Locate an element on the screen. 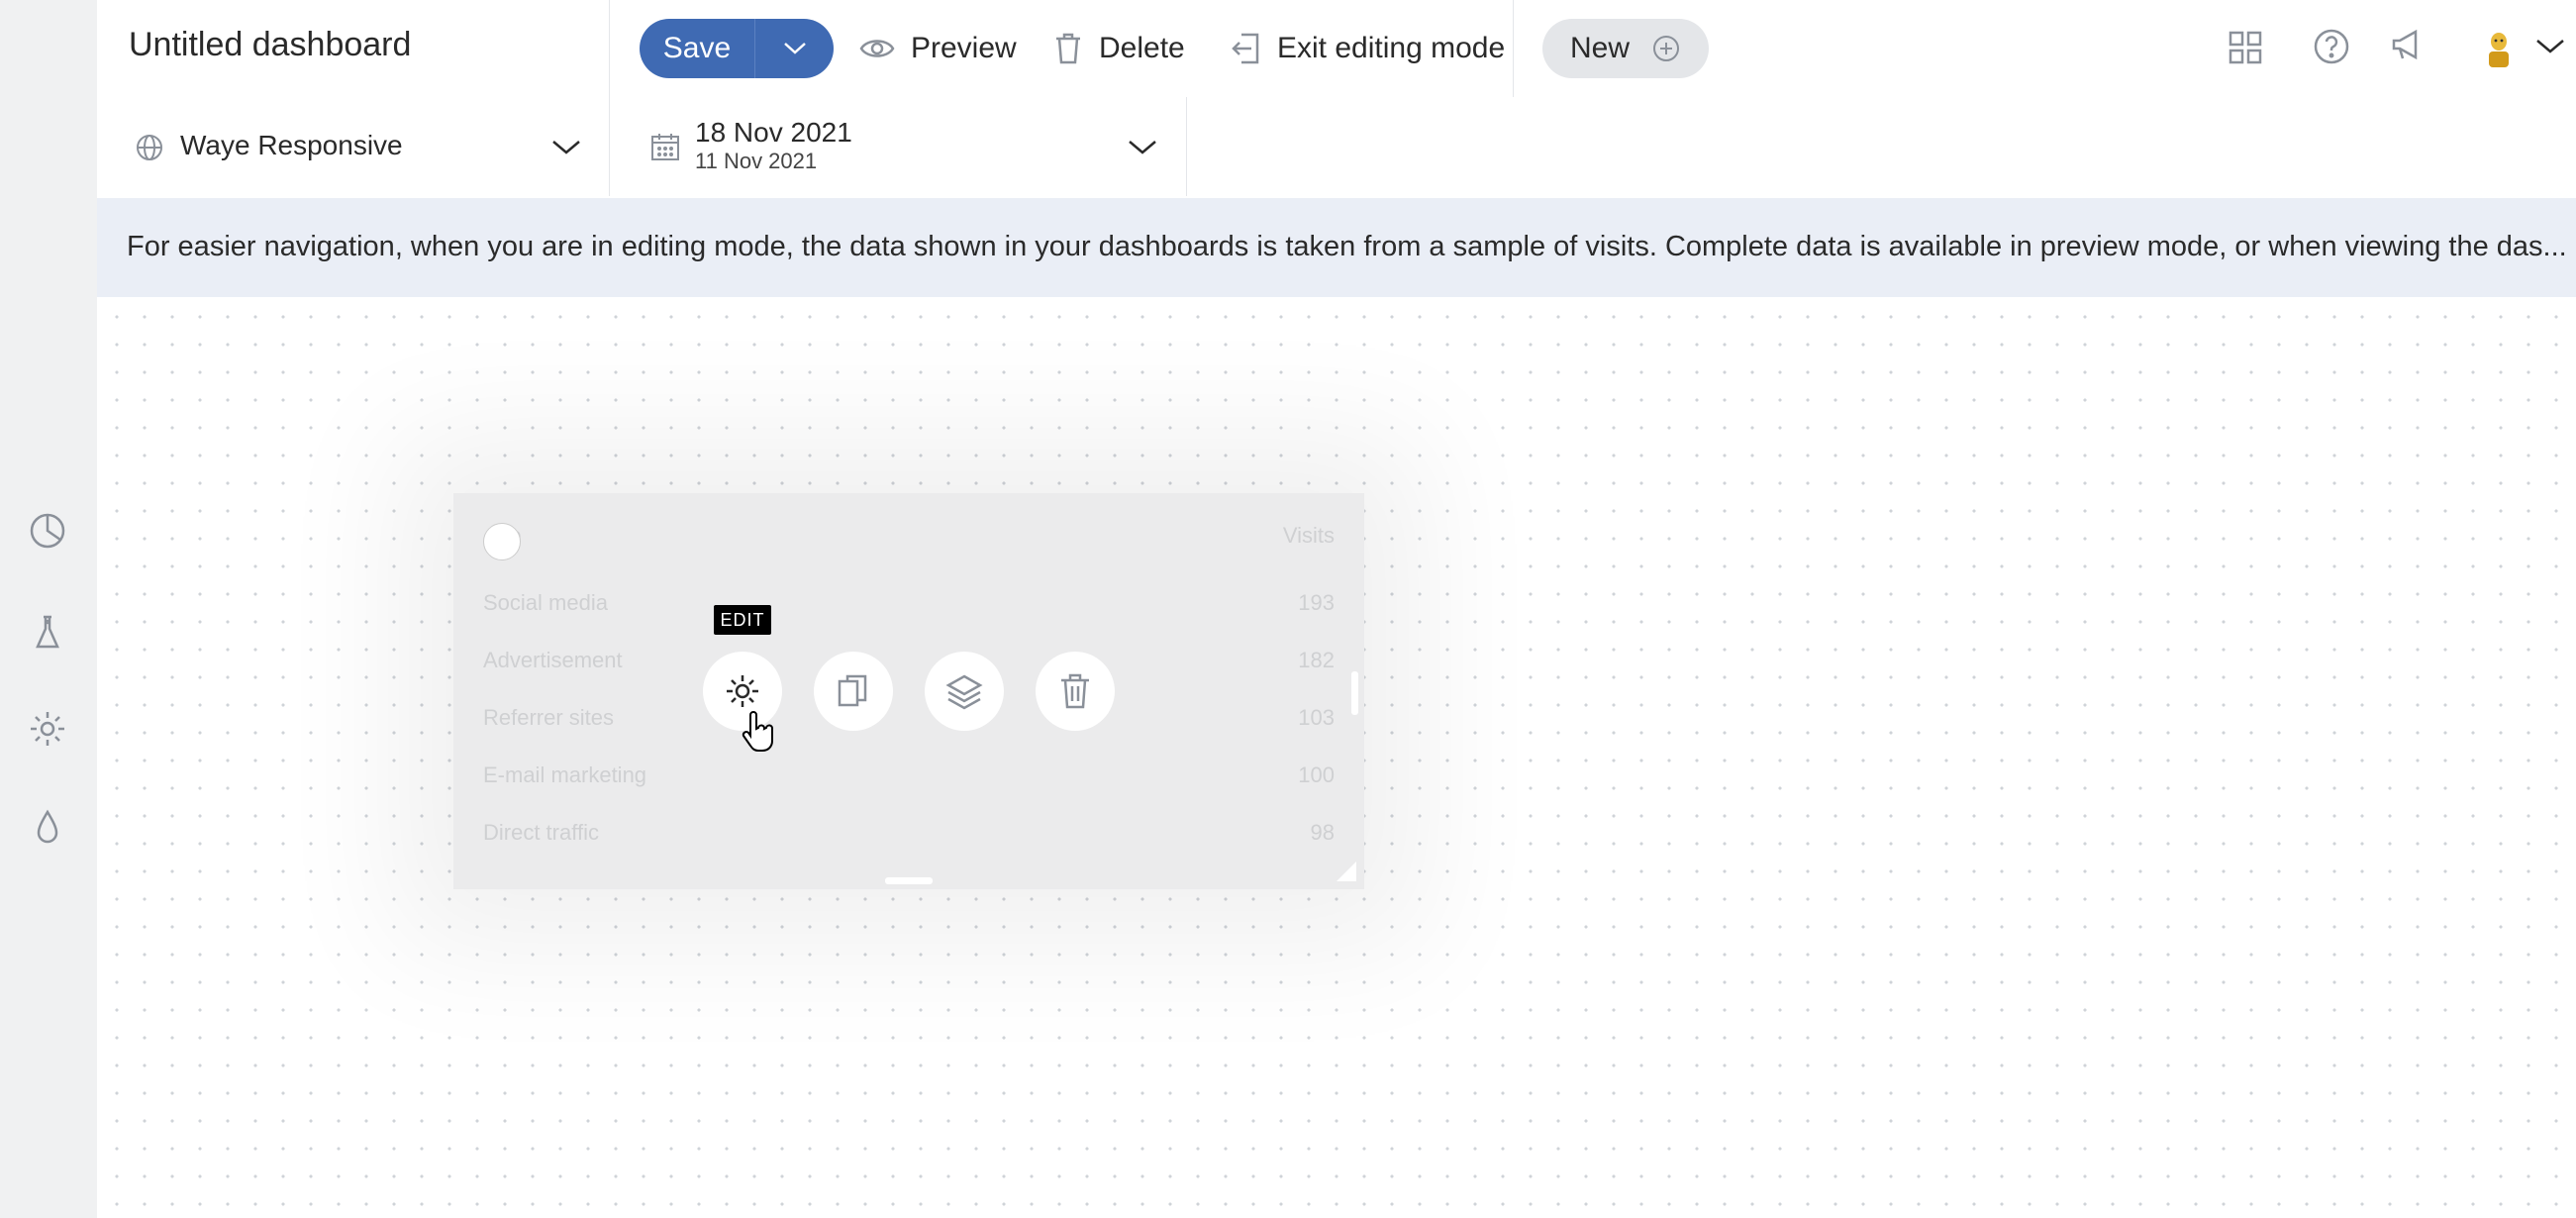 This screenshot has height=1218, width=2576. table-row: E-mail marketing 100 is located at coordinates (909, 775).